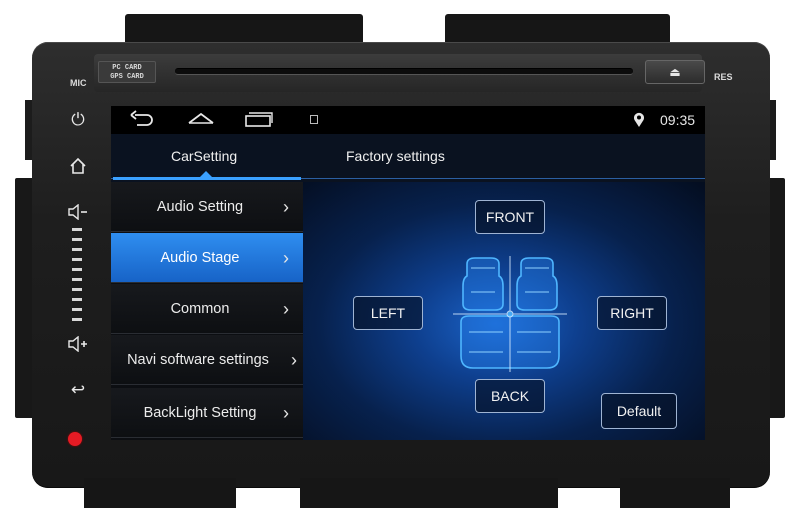 The height and width of the screenshot is (525, 800). What do you see at coordinates (206, 174) in the screenshot?
I see `tab-active-caret` at bounding box center [206, 174].